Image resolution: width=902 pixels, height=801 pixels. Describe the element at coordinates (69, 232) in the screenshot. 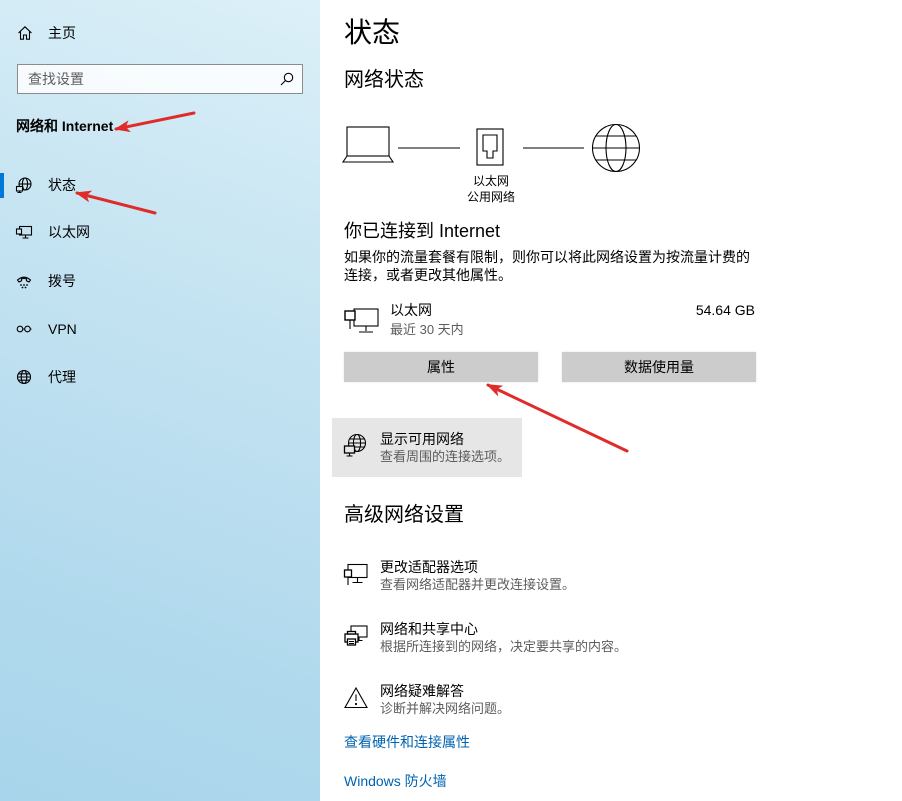

I see `sidebar-item-label: 以太网` at that location.